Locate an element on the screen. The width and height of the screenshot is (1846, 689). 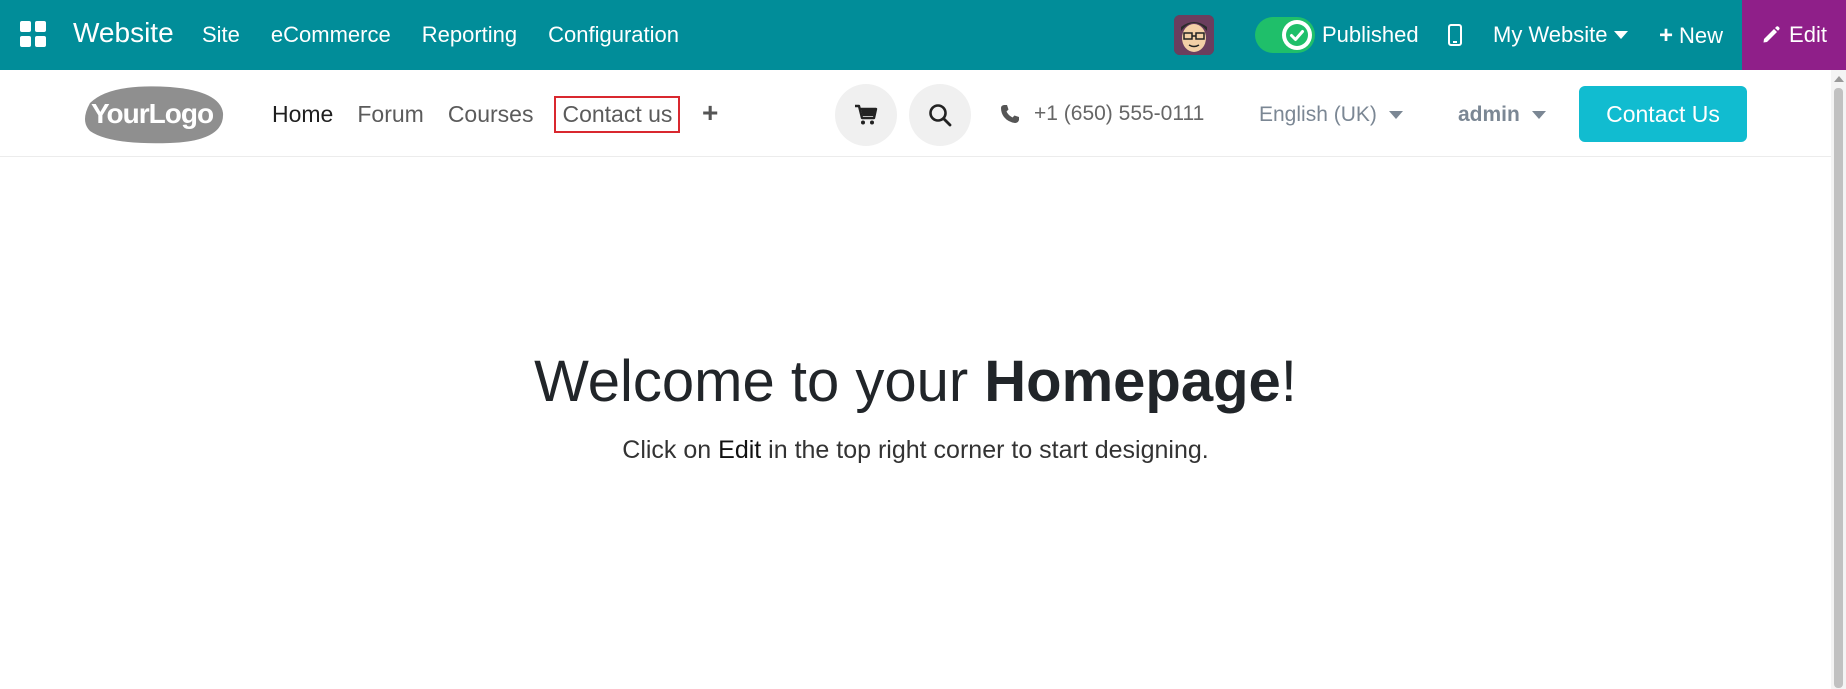
cart-button is located at coordinates (866, 115).